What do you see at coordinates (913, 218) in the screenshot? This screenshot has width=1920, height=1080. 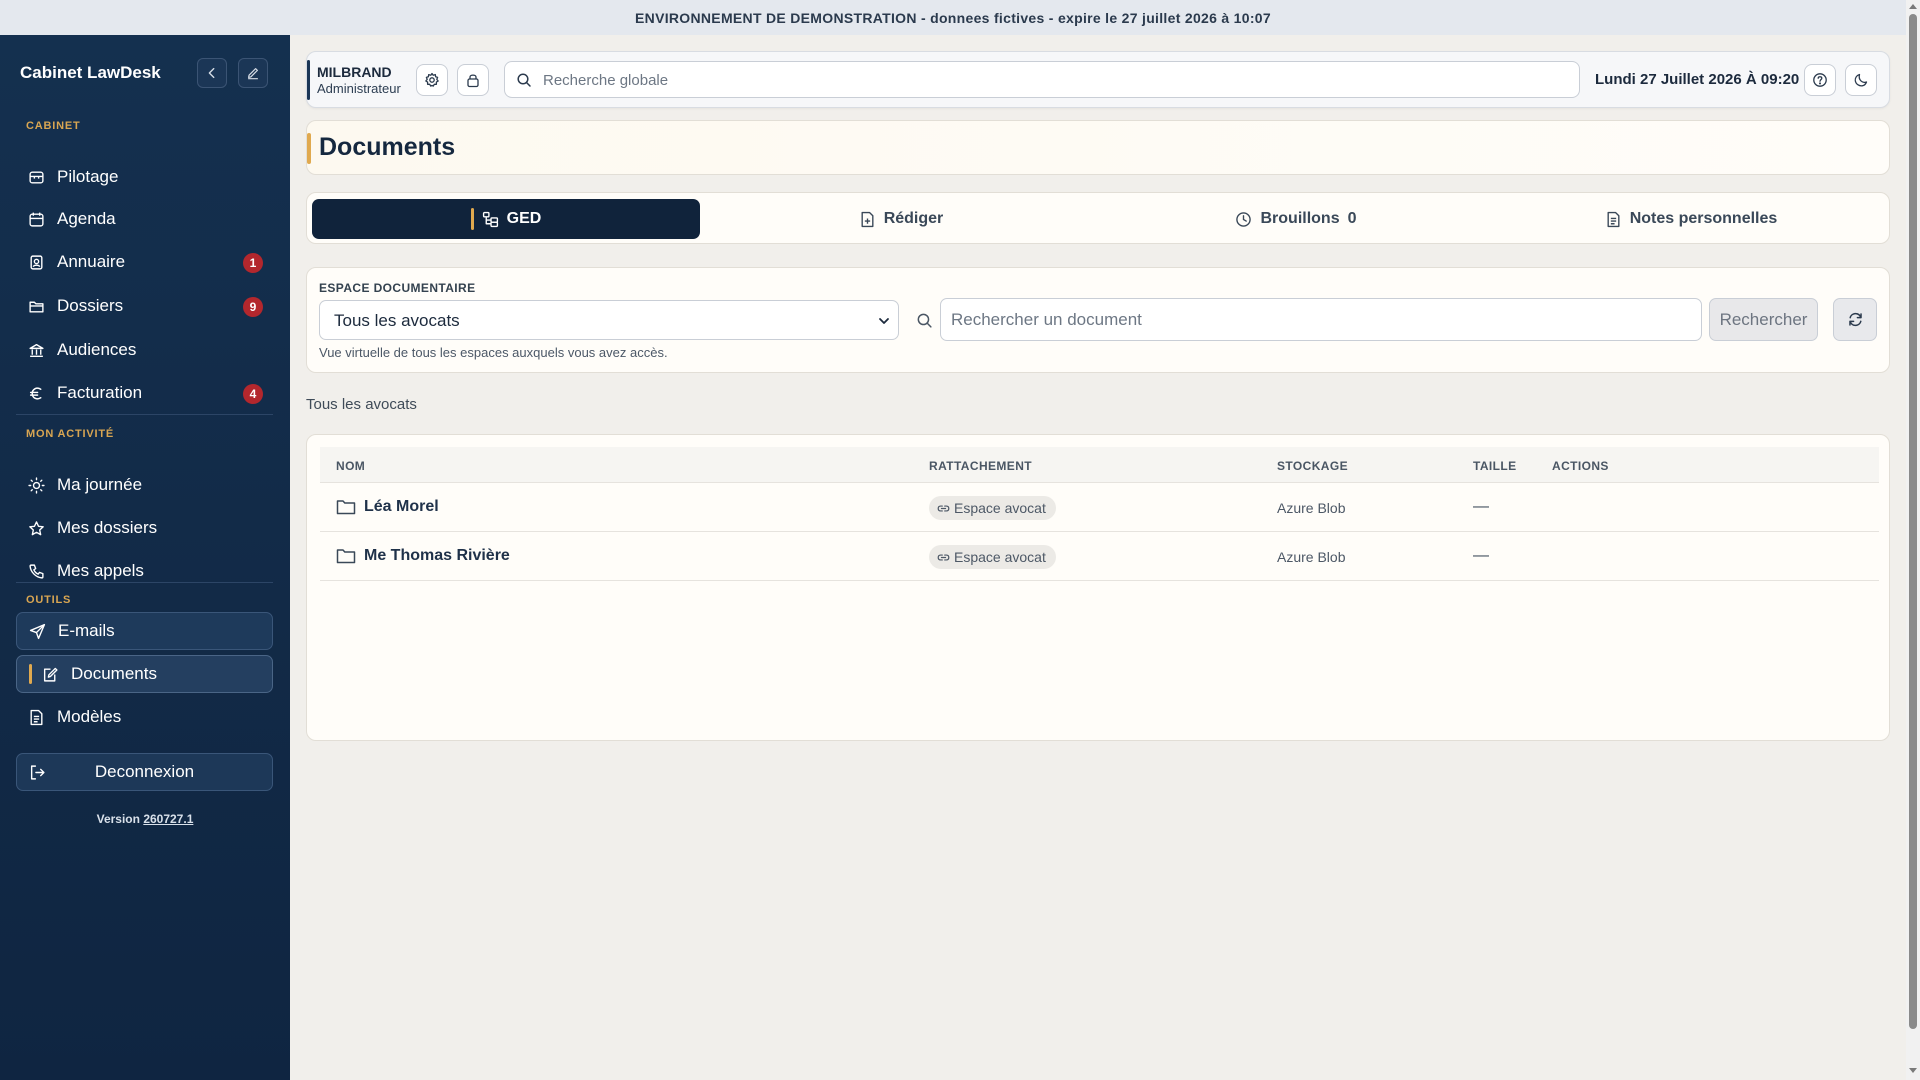 I see `tab-label: Rédiger` at bounding box center [913, 218].